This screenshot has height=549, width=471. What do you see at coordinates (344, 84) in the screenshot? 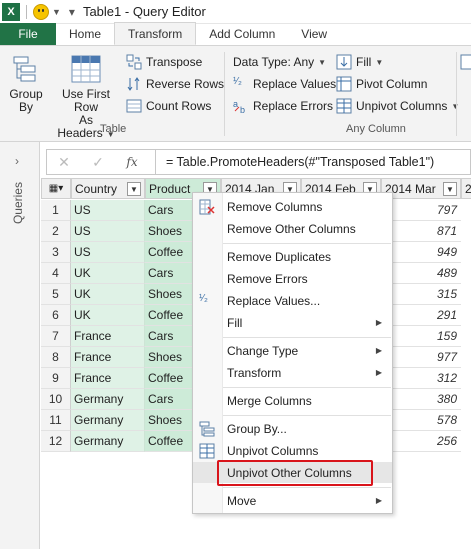
I see `pivot-column-icon` at bounding box center [344, 84].